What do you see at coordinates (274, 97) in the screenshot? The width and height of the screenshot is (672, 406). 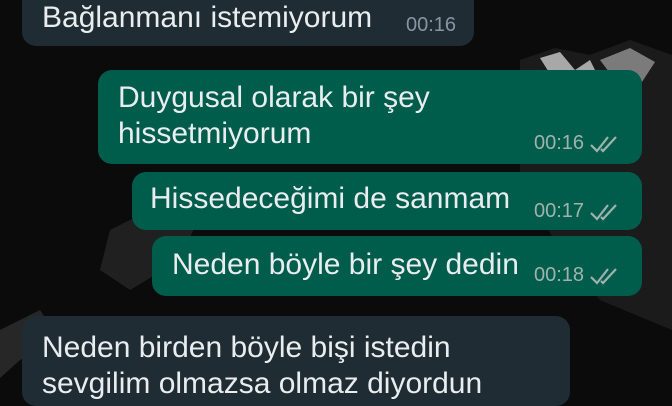 I see `message-text-line: Duygusal olarak bir şey` at bounding box center [274, 97].